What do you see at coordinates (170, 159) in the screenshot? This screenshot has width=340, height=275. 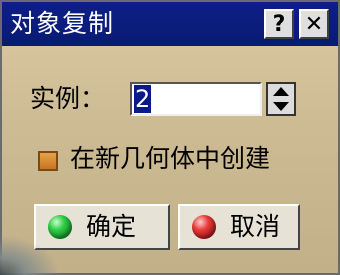 I see `create-in-new-body-label: 在新几何体中创建` at bounding box center [170, 159].